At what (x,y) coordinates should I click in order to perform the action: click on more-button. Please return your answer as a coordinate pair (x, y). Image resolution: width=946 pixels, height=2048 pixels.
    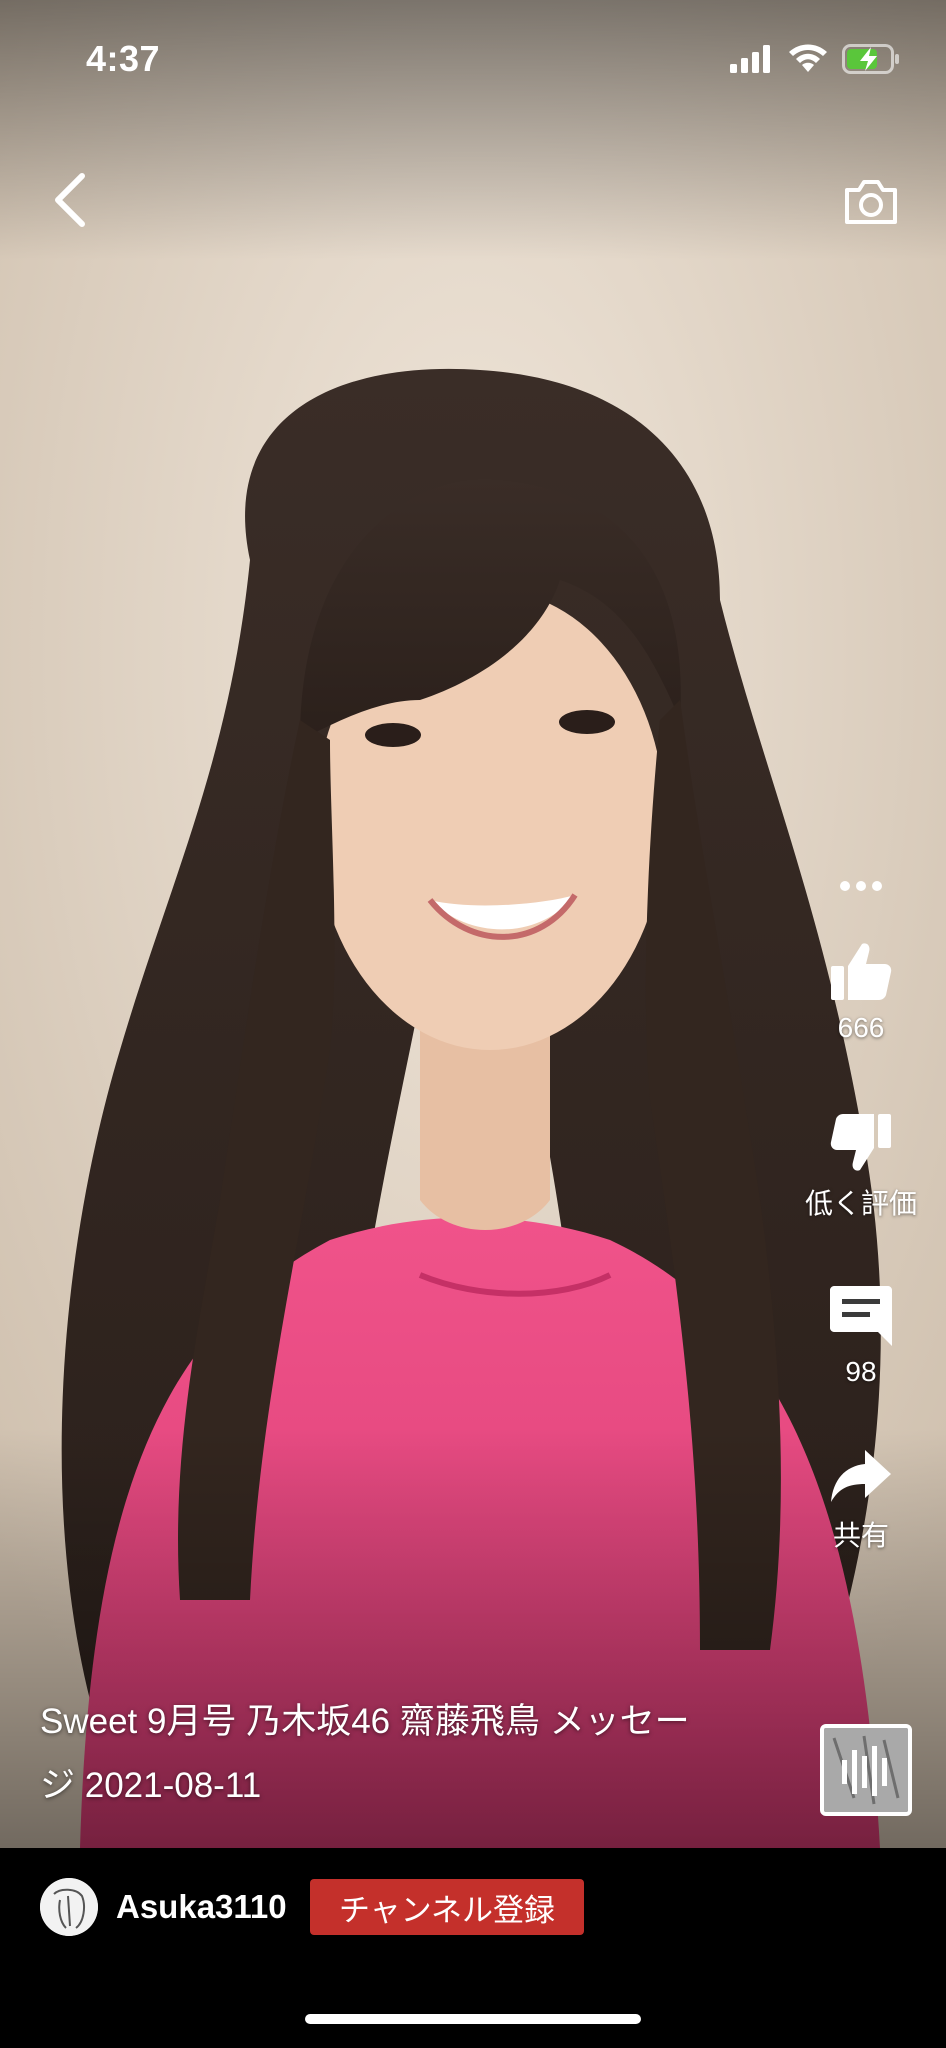
    Looking at the image, I should click on (861, 886).